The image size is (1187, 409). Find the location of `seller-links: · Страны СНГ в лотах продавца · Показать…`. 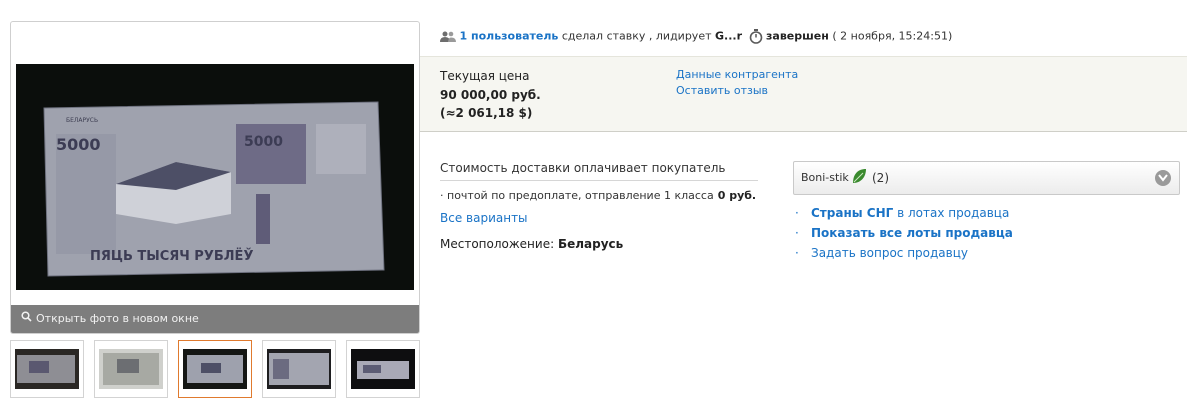

seller-links: · Страны СНГ в лотах продавца · Показать… is located at coordinates (904, 235).